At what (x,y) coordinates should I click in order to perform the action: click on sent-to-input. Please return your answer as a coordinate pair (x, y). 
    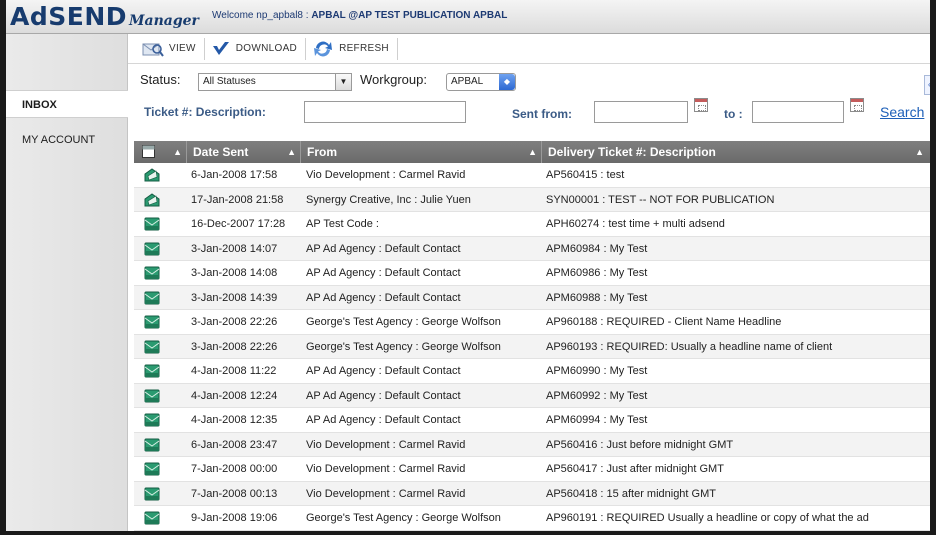
    Looking at the image, I should click on (798, 112).